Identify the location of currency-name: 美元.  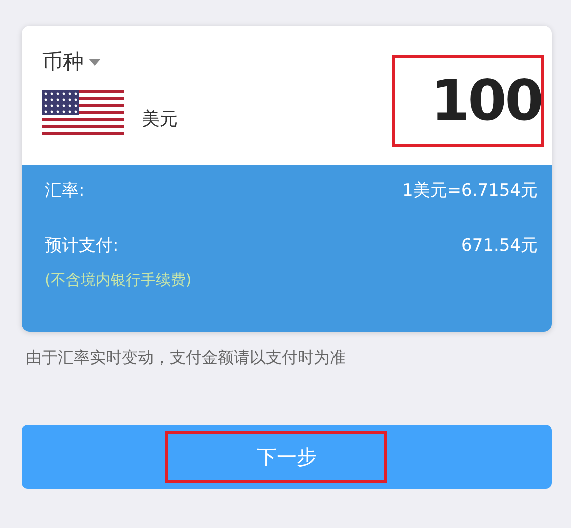
(160, 119).